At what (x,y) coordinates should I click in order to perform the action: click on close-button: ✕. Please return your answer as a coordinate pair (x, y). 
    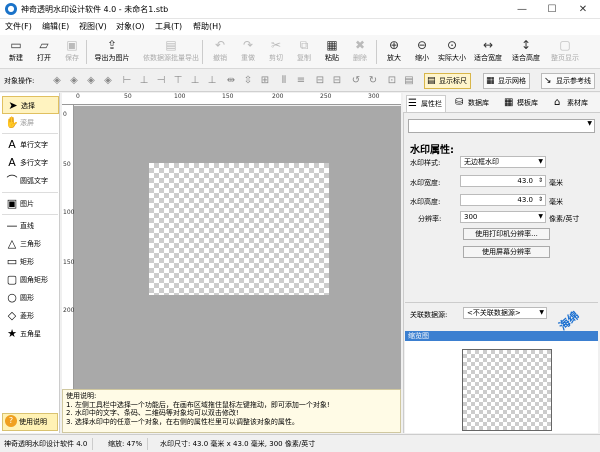
    Looking at the image, I should click on (583, 9).